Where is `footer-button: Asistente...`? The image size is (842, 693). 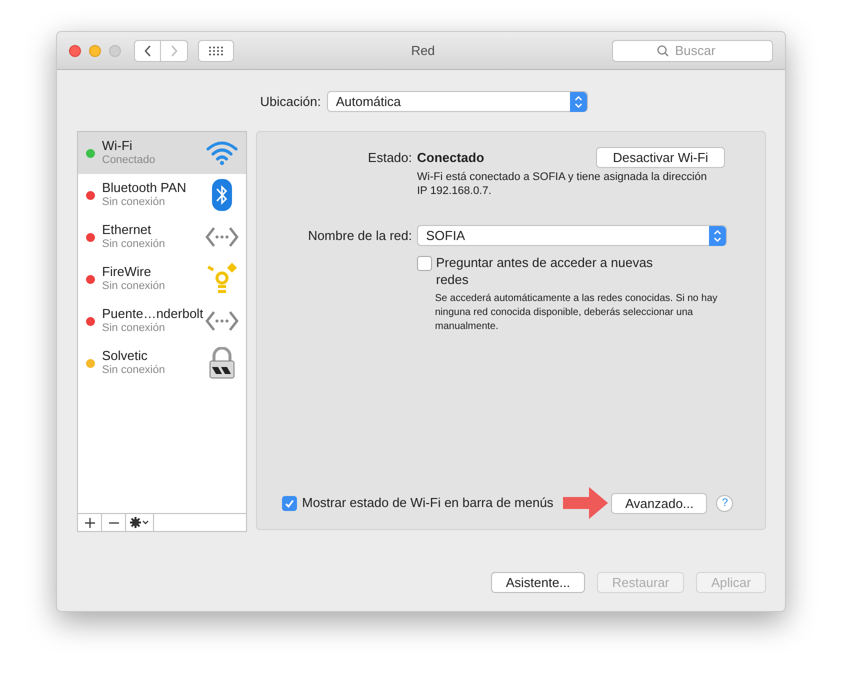 footer-button: Asistente... is located at coordinates (538, 582).